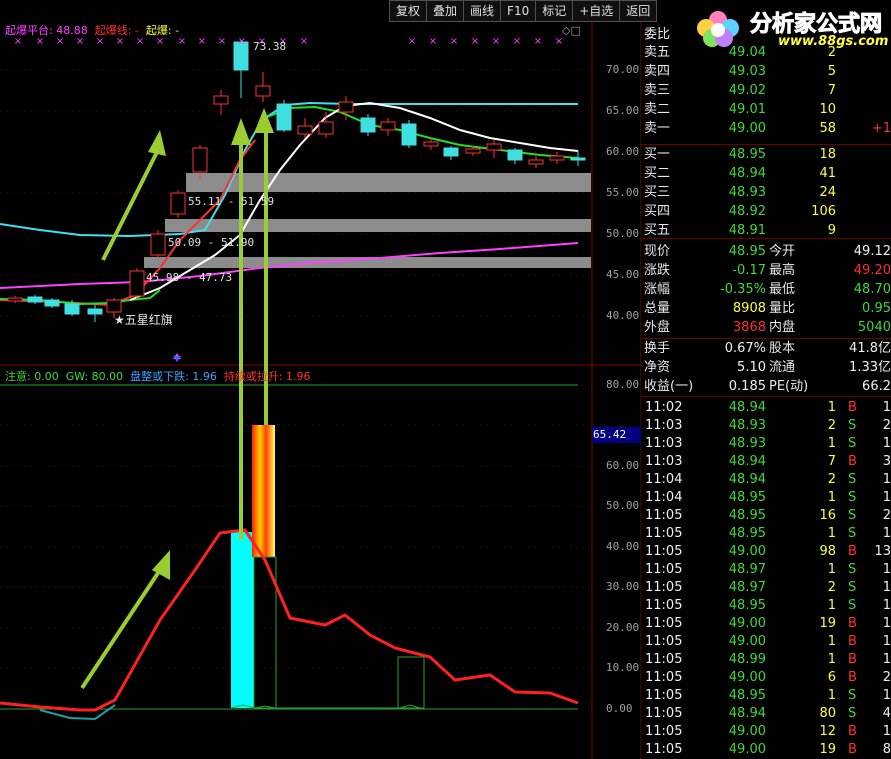 The width and height of the screenshot is (891, 759). I want to click on quote-value: 48.95, so click(747, 251).